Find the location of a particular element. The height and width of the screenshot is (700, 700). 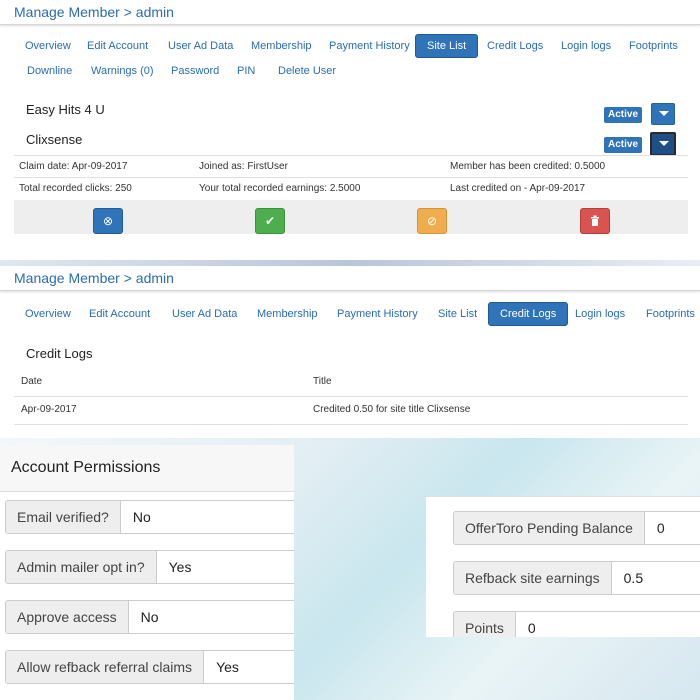

section-title: Credit Logs is located at coordinates (59, 353).